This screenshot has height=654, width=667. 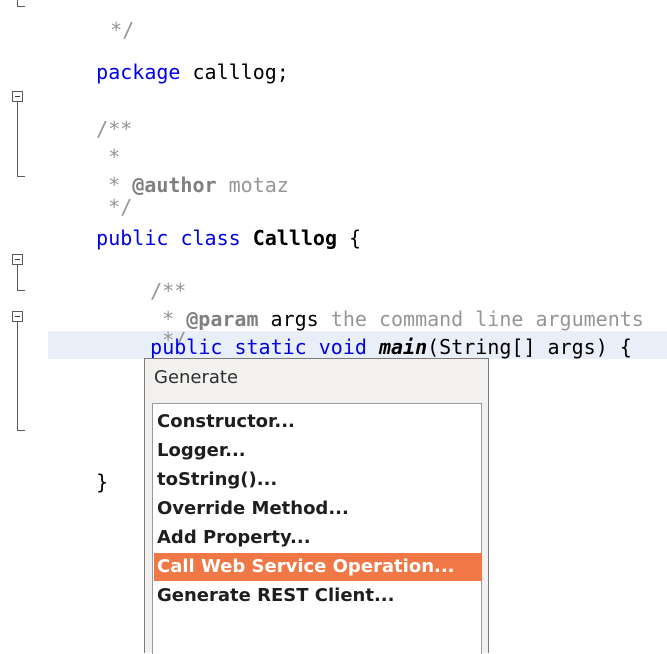 What do you see at coordinates (90, 142) in the screenshot?
I see `code-line-doc-star: *` at bounding box center [90, 142].